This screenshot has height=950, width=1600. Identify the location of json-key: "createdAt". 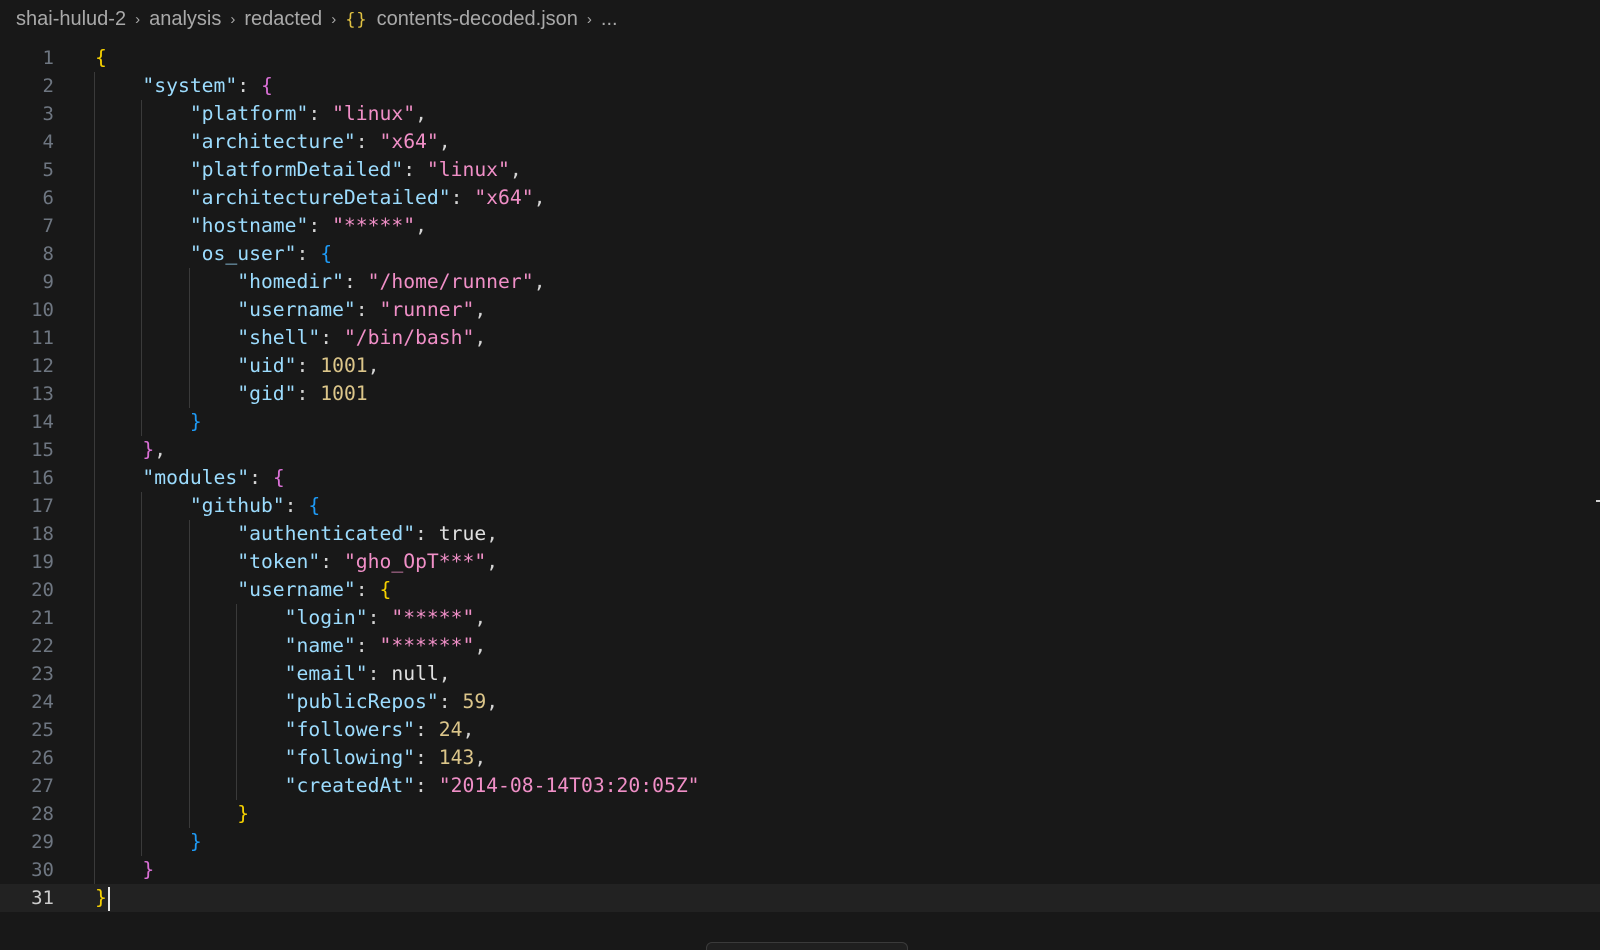
(350, 785).